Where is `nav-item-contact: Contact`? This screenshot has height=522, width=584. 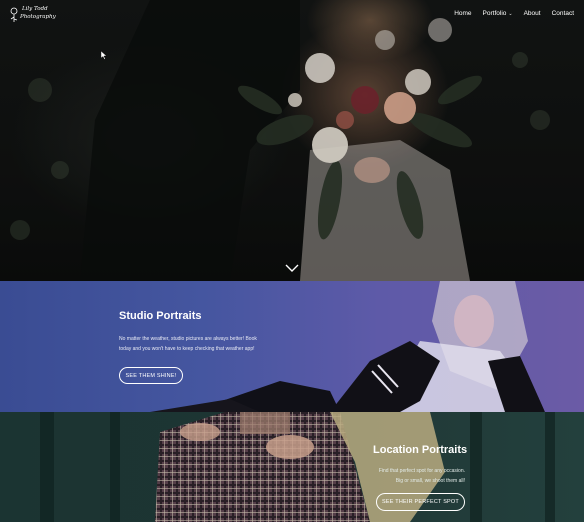 nav-item-contact: Contact is located at coordinates (563, 13).